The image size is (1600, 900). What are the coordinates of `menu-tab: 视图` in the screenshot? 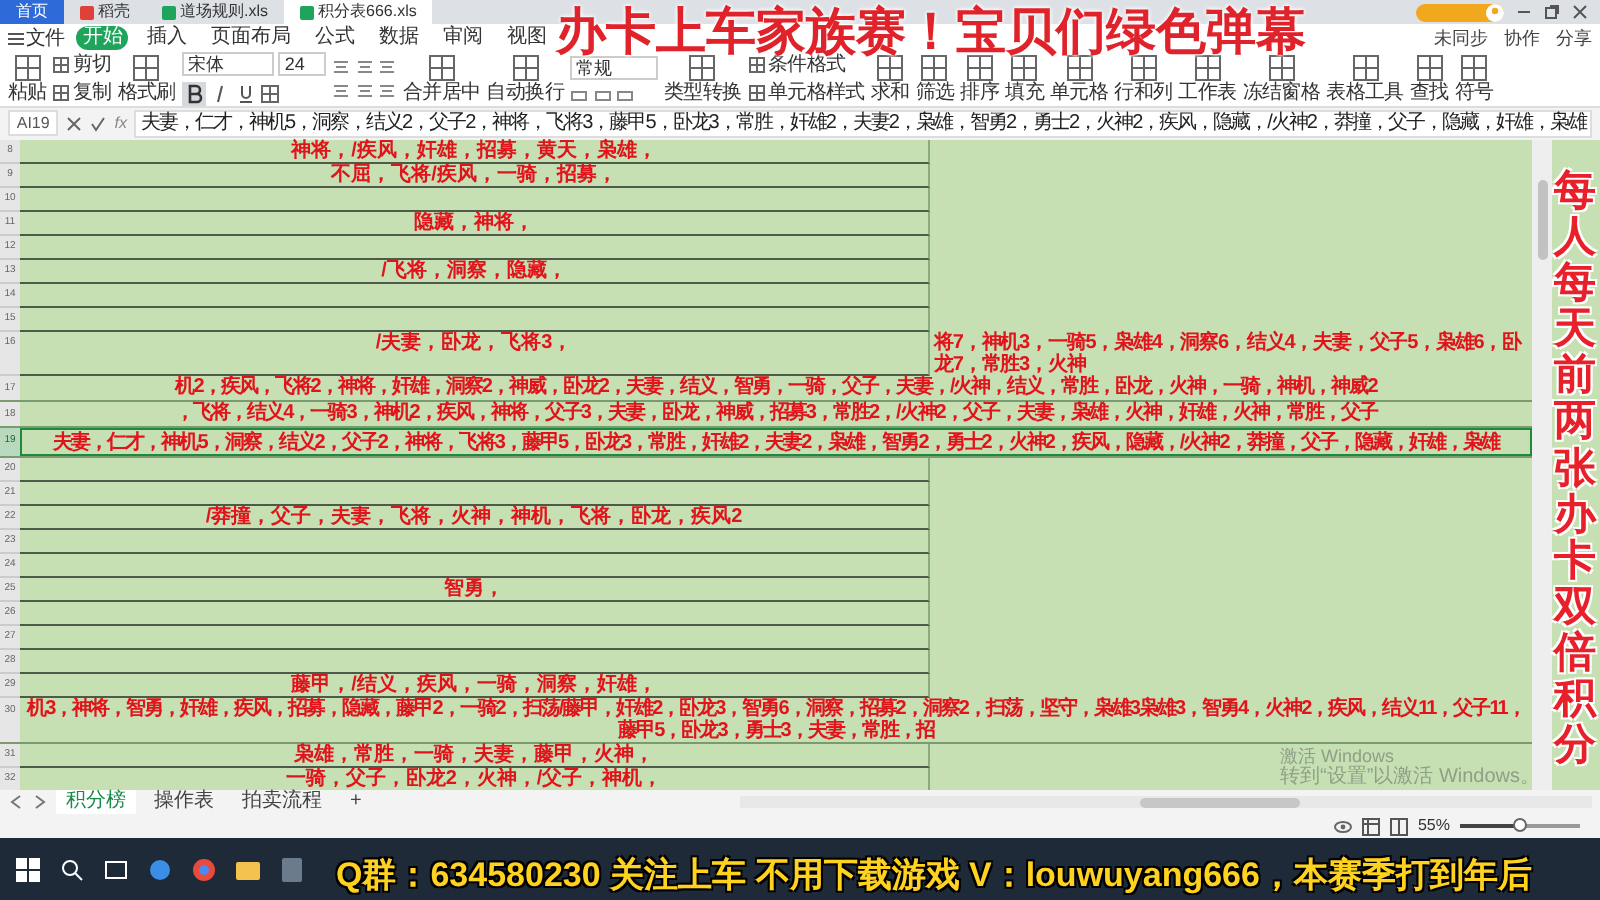 It's located at (526, 38).